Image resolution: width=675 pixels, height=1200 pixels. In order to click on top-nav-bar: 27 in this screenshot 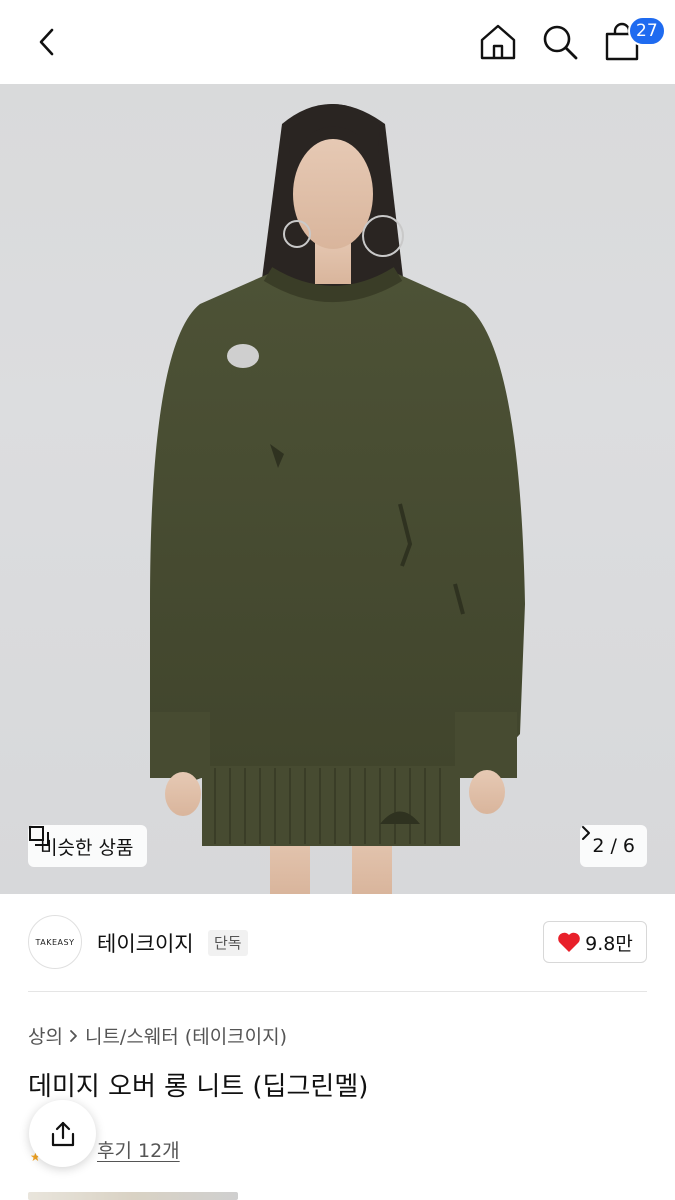, I will do `click(337, 42)`.